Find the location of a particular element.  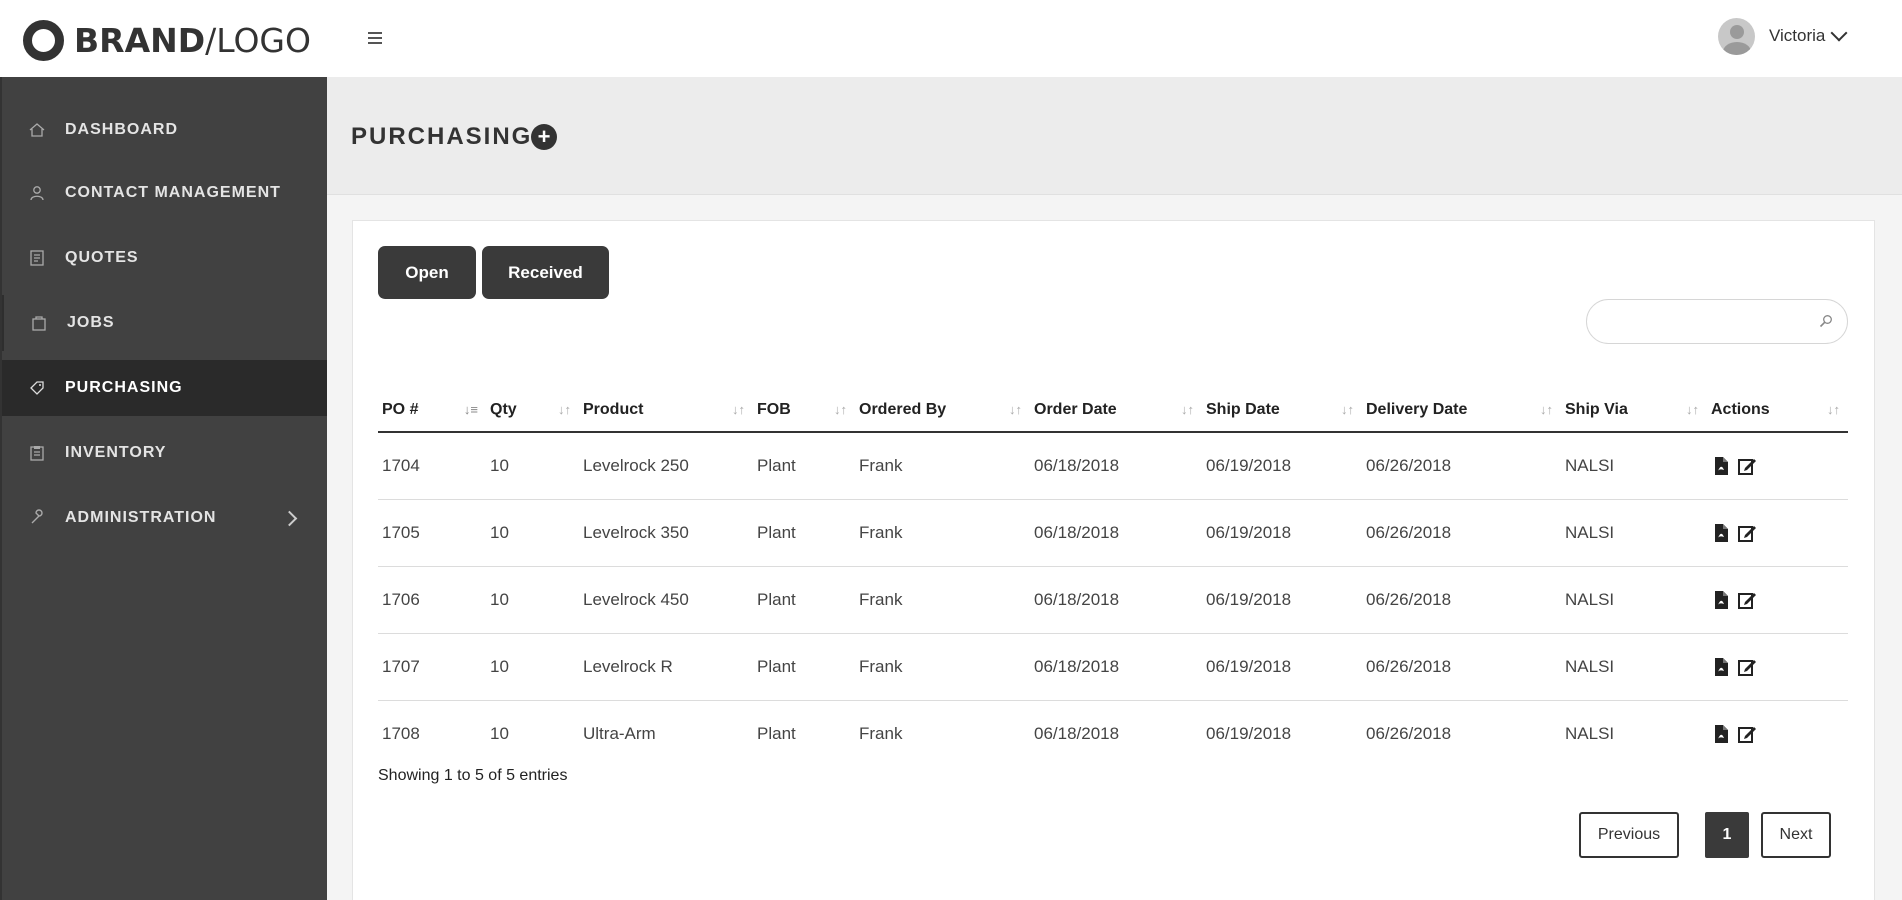

column-header-ship-via: Ship Via ↓↑ is located at coordinates (1634, 410).